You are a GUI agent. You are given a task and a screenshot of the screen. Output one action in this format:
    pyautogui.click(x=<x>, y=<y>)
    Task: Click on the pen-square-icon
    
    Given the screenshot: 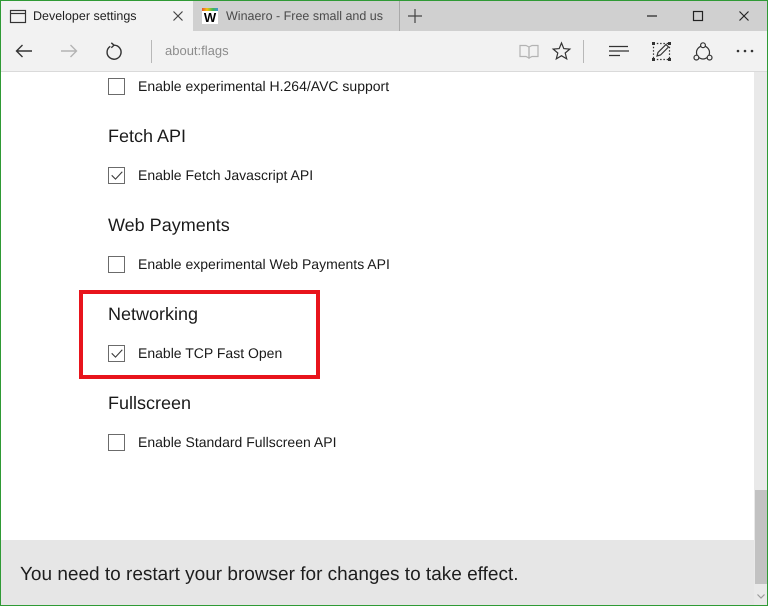 What is the action you would take?
    pyautogui.click(x=661, y=51)
    